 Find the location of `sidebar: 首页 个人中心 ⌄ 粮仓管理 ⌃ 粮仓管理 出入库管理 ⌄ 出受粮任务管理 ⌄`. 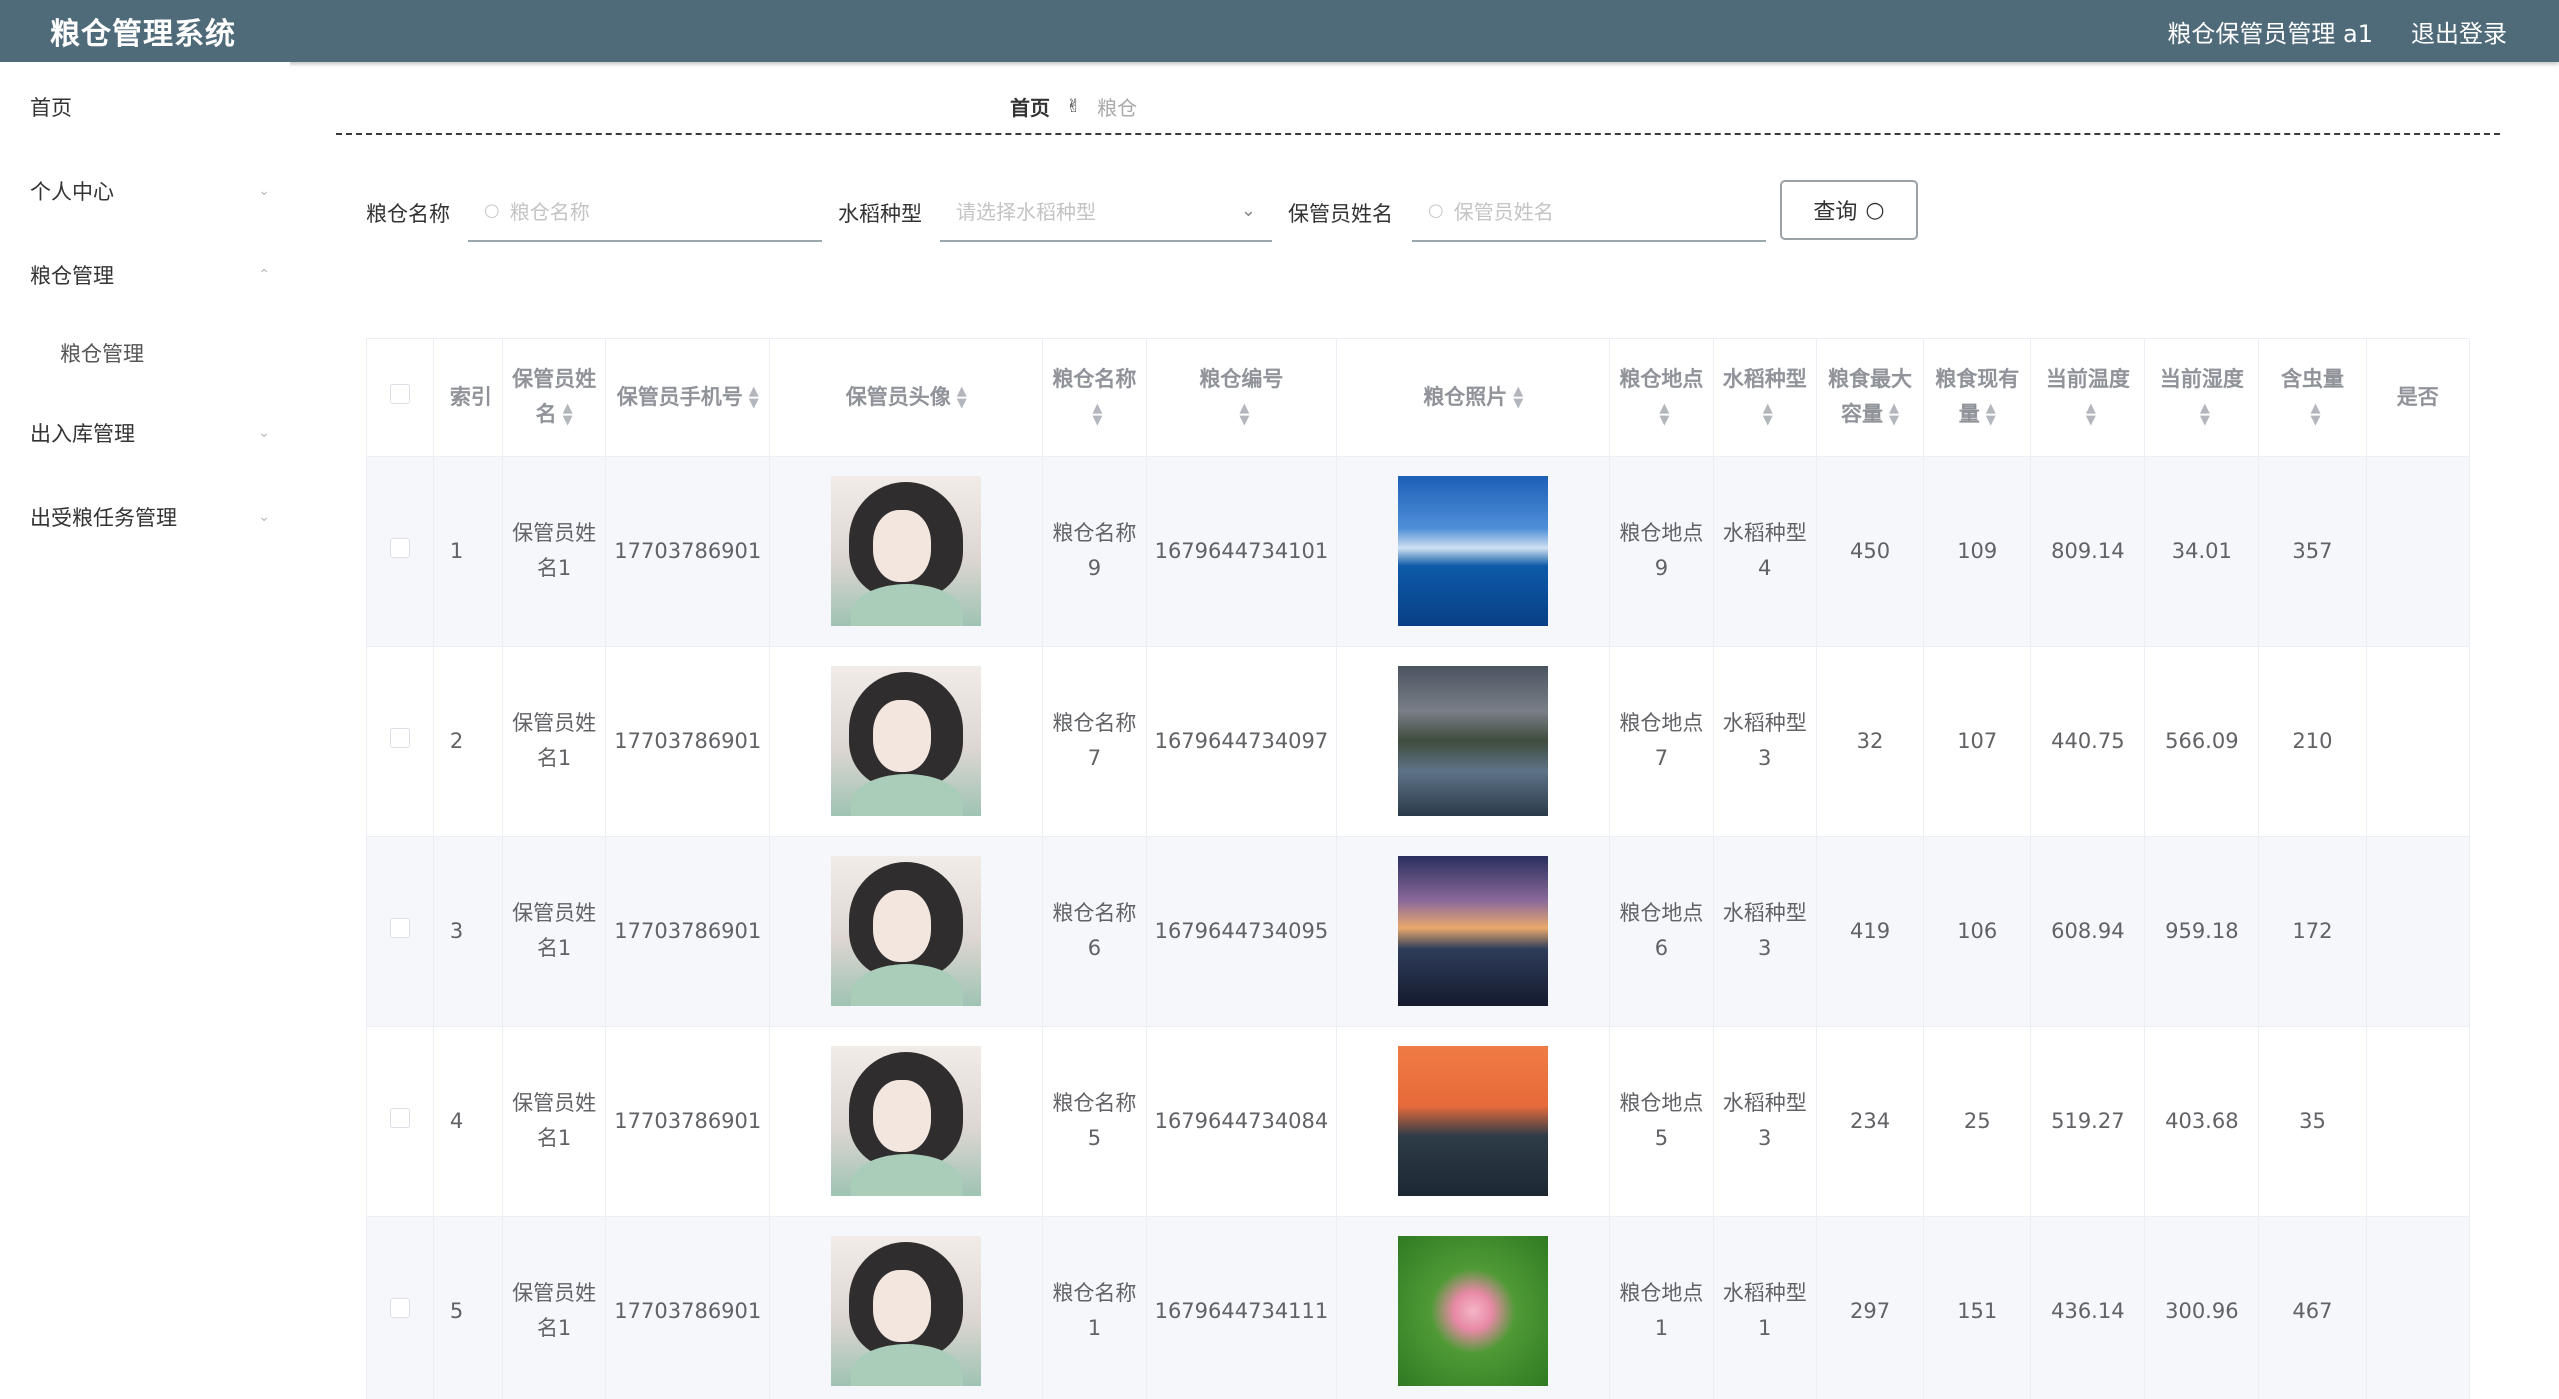

sidebar: 首页 个人中心 ⌄ 粮仓管理 ⌃ 粮仓管理 出入库管理 ⌄ 出受粮任务管理 ⌄ is located at coordinates (145, 730).